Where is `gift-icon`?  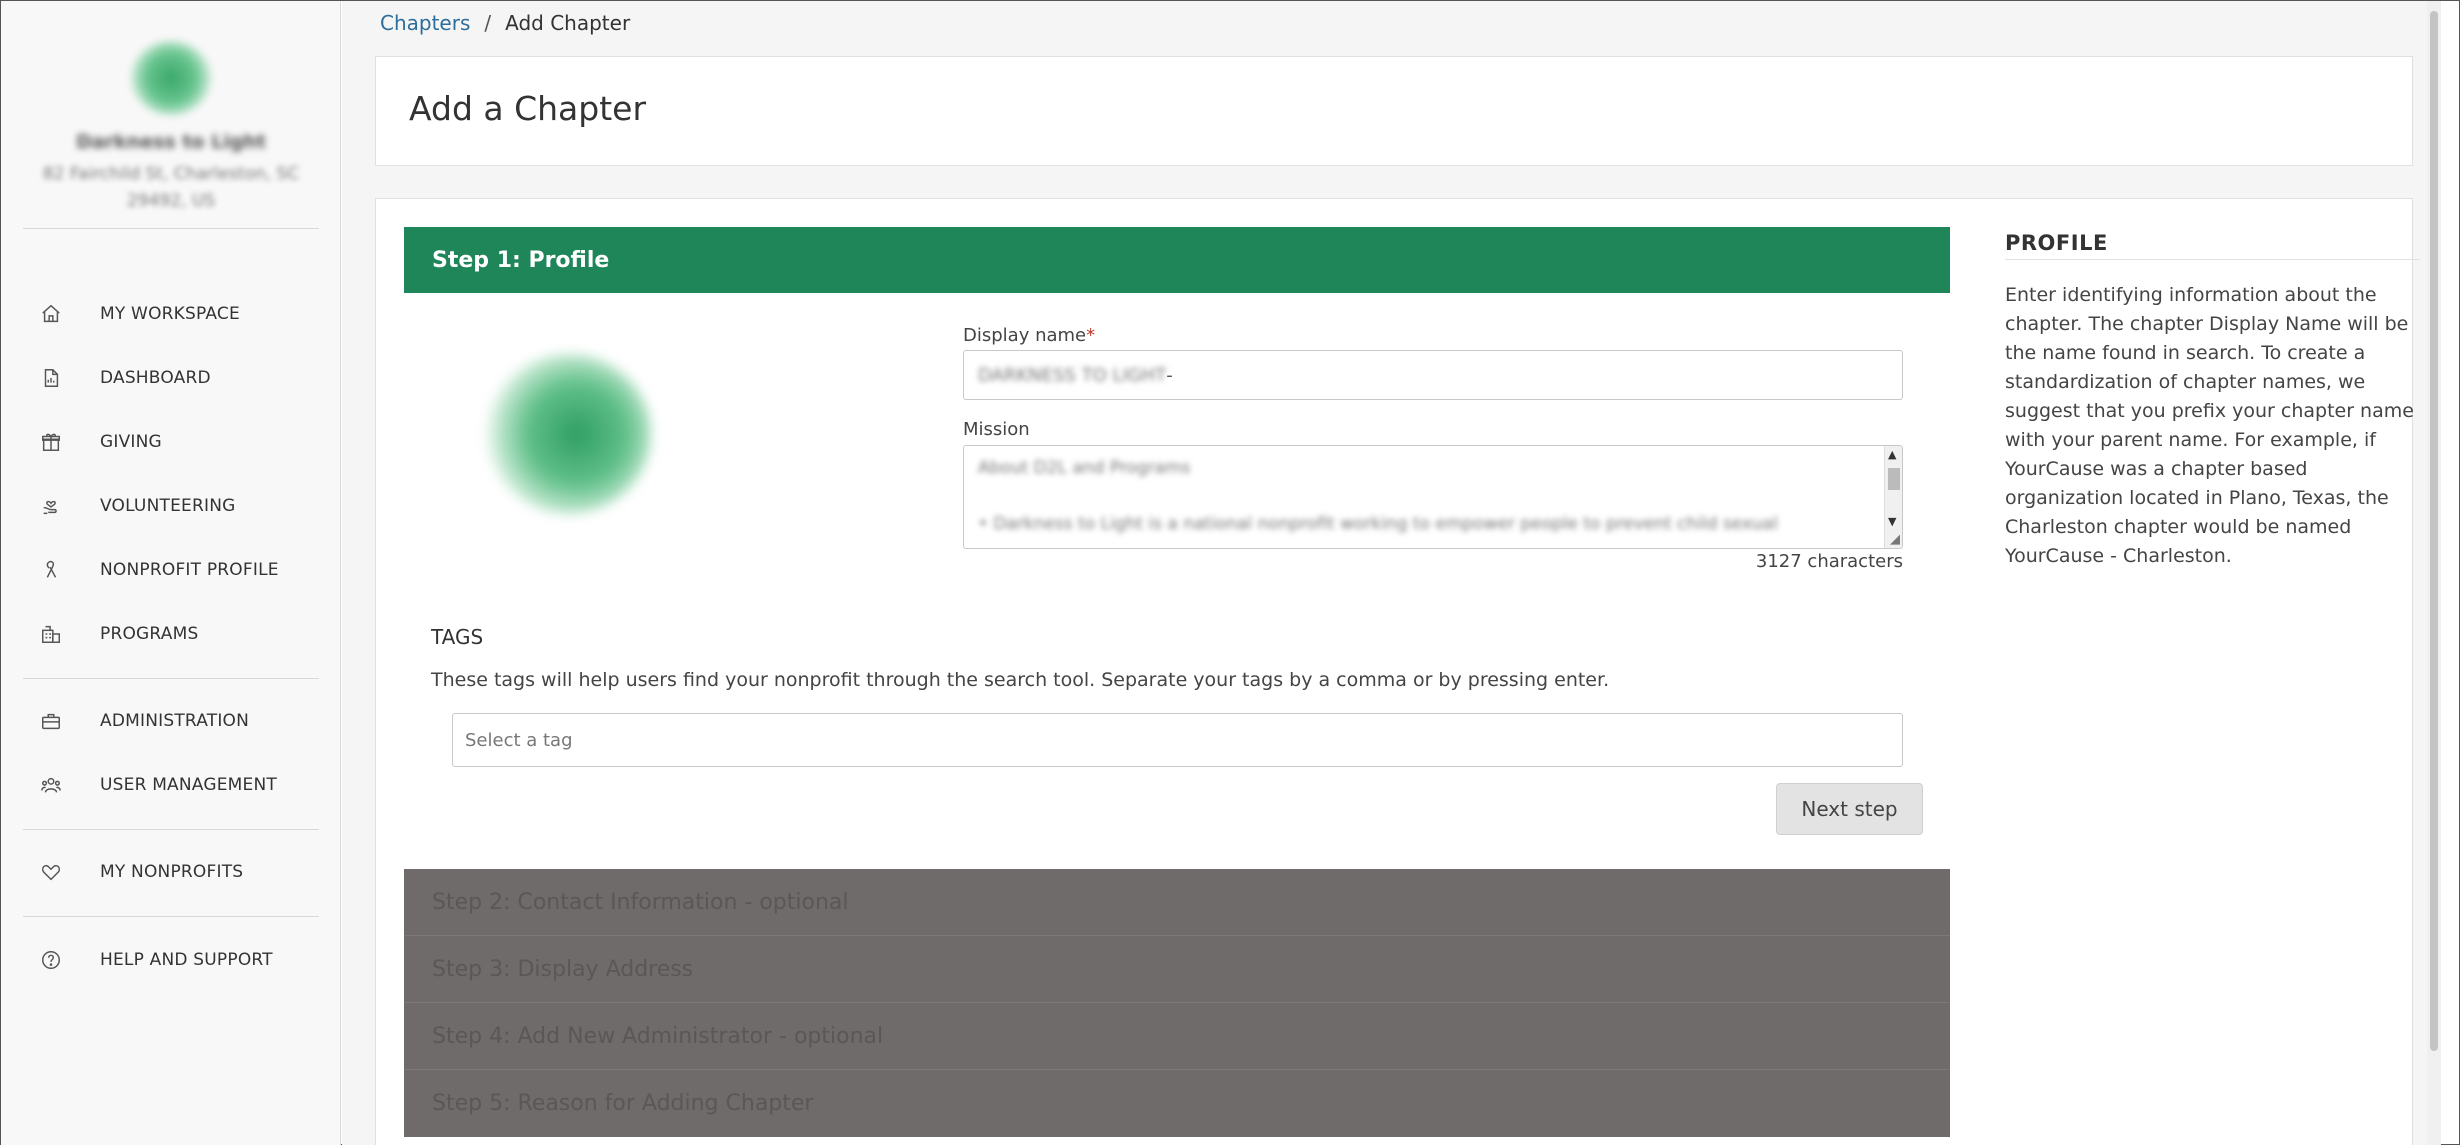 gift-icon is located at coordinates (51, 442).